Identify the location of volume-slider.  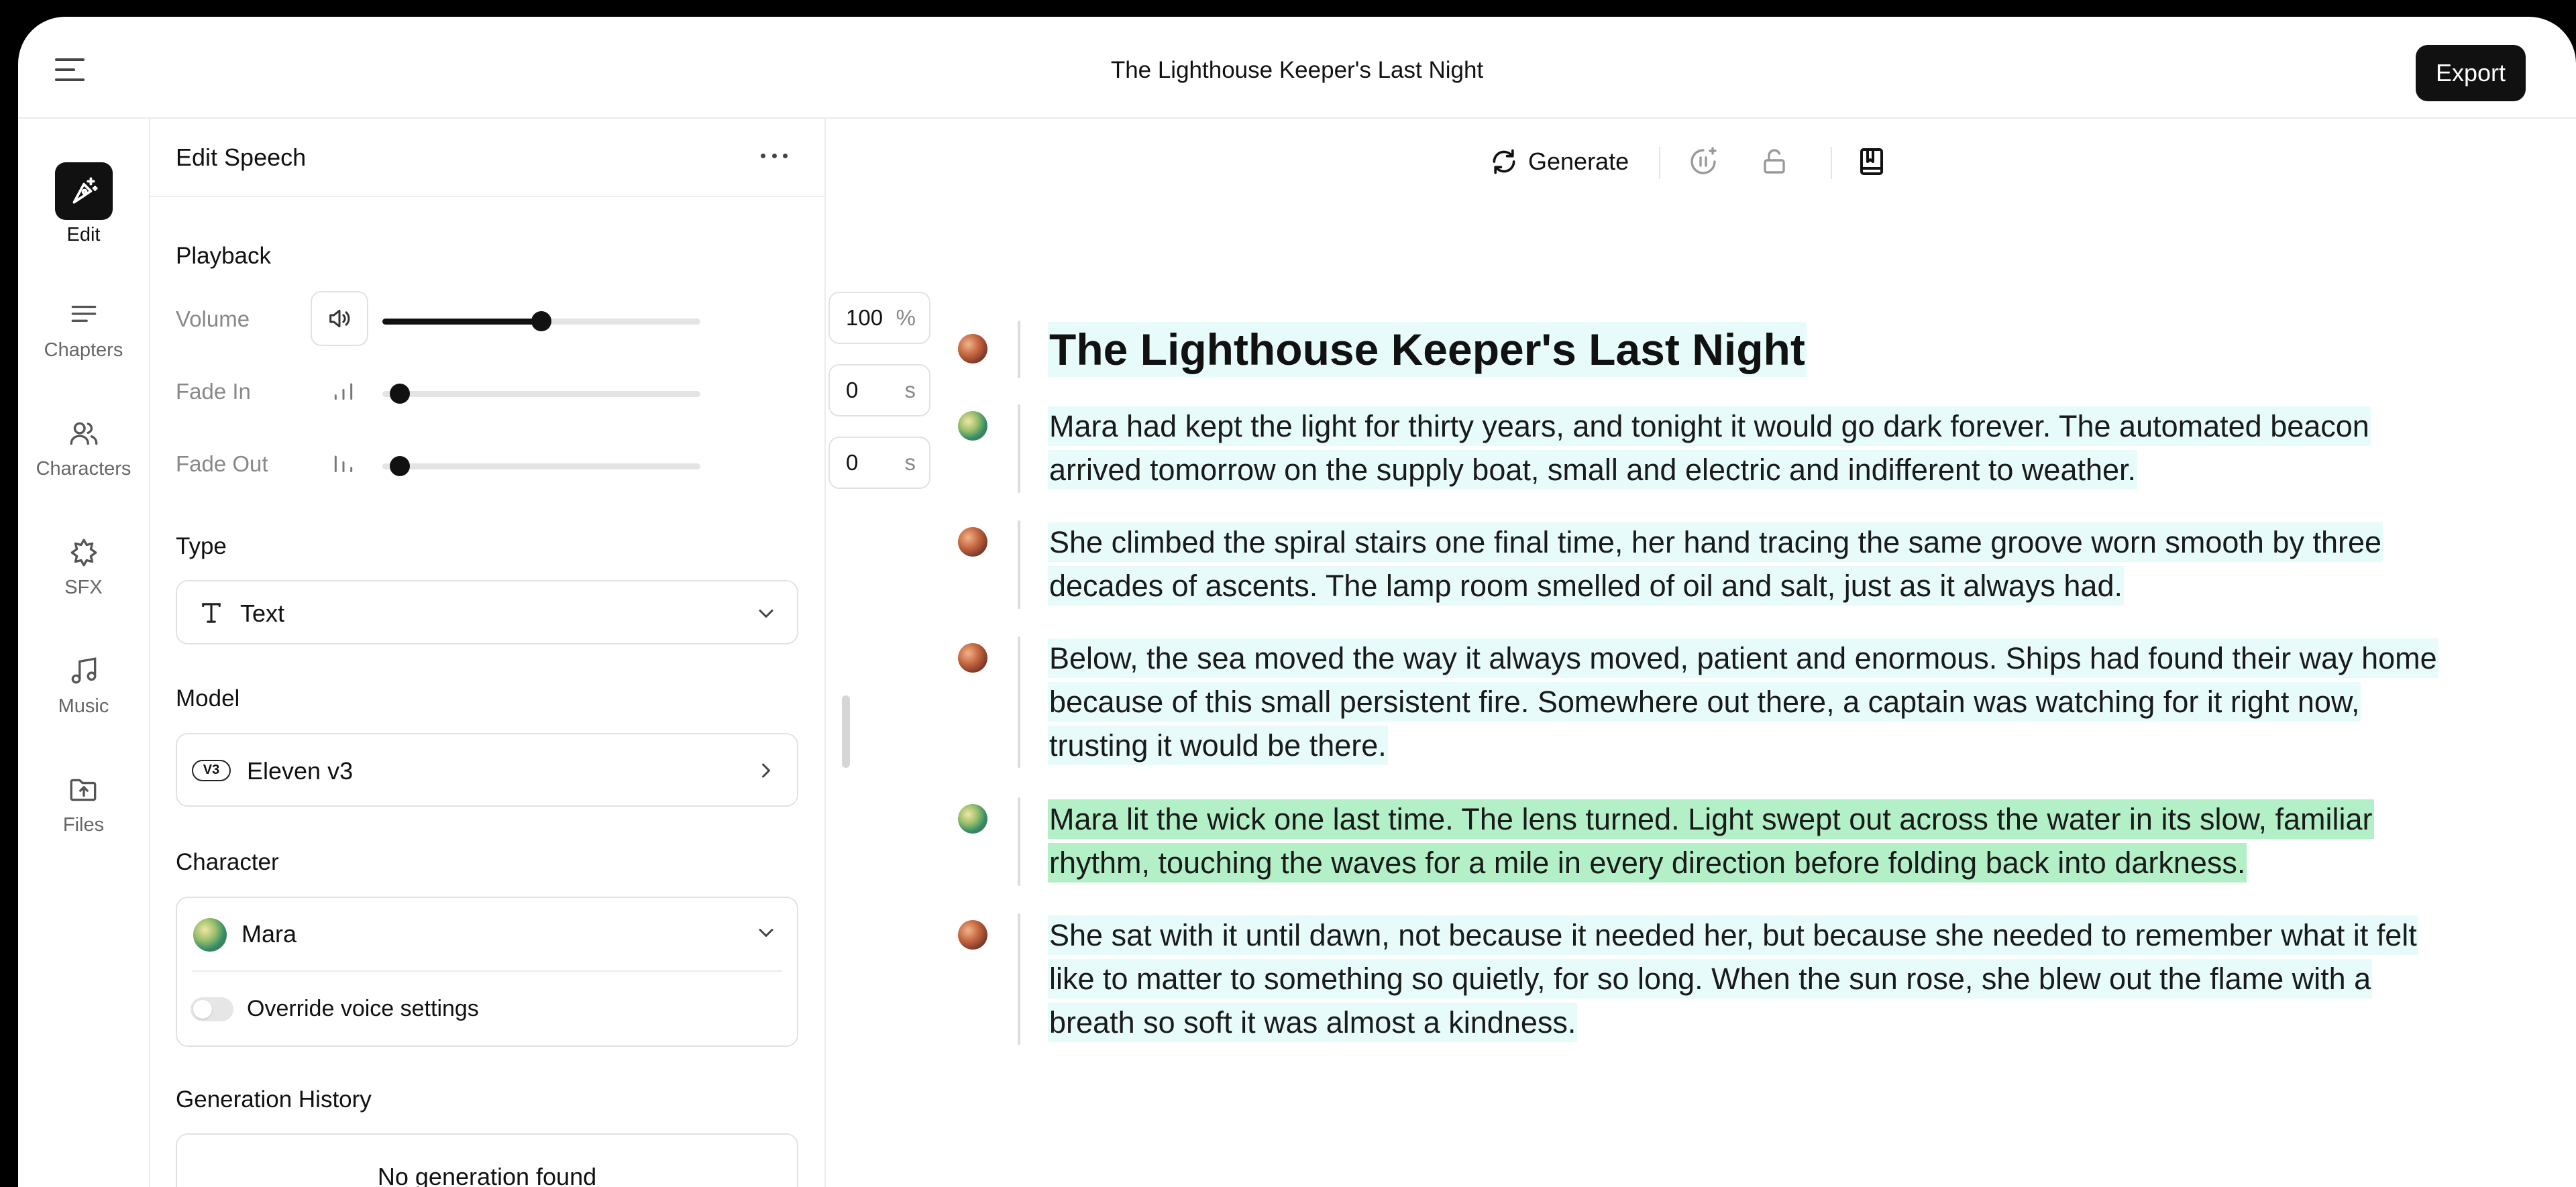
(541, 321).